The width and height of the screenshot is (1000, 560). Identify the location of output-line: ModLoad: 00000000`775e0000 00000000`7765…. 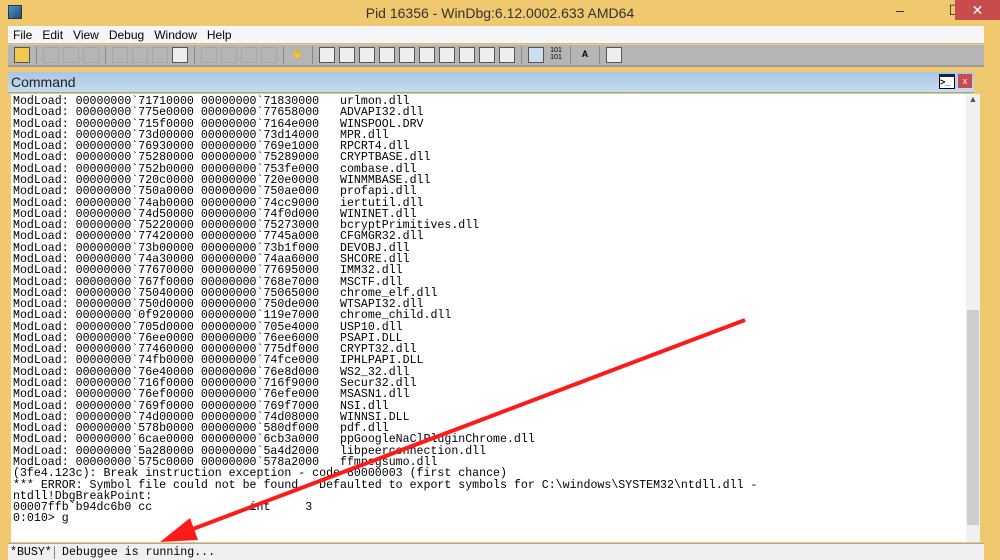
(218, 113).